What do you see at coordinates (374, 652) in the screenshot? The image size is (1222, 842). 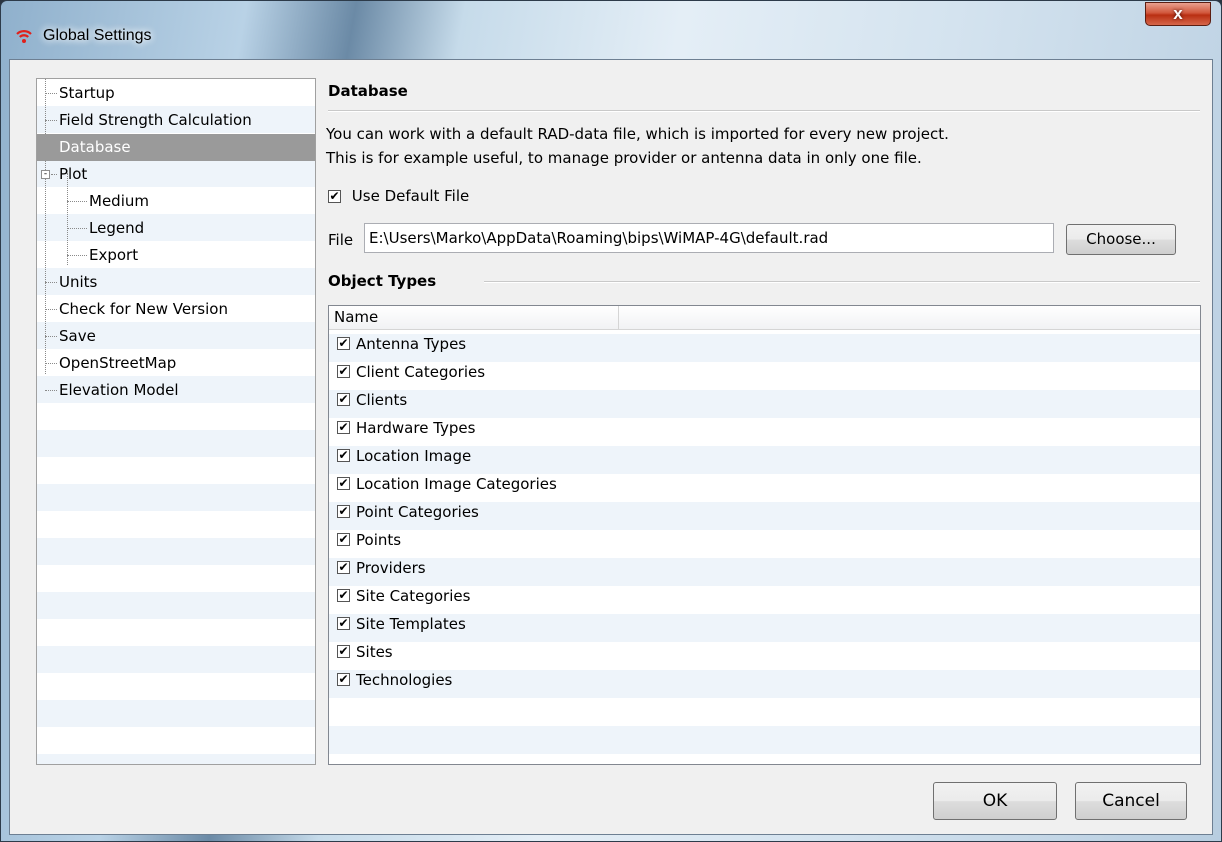 I see `list-item-label: Sites` at bounding box center [374, 652].